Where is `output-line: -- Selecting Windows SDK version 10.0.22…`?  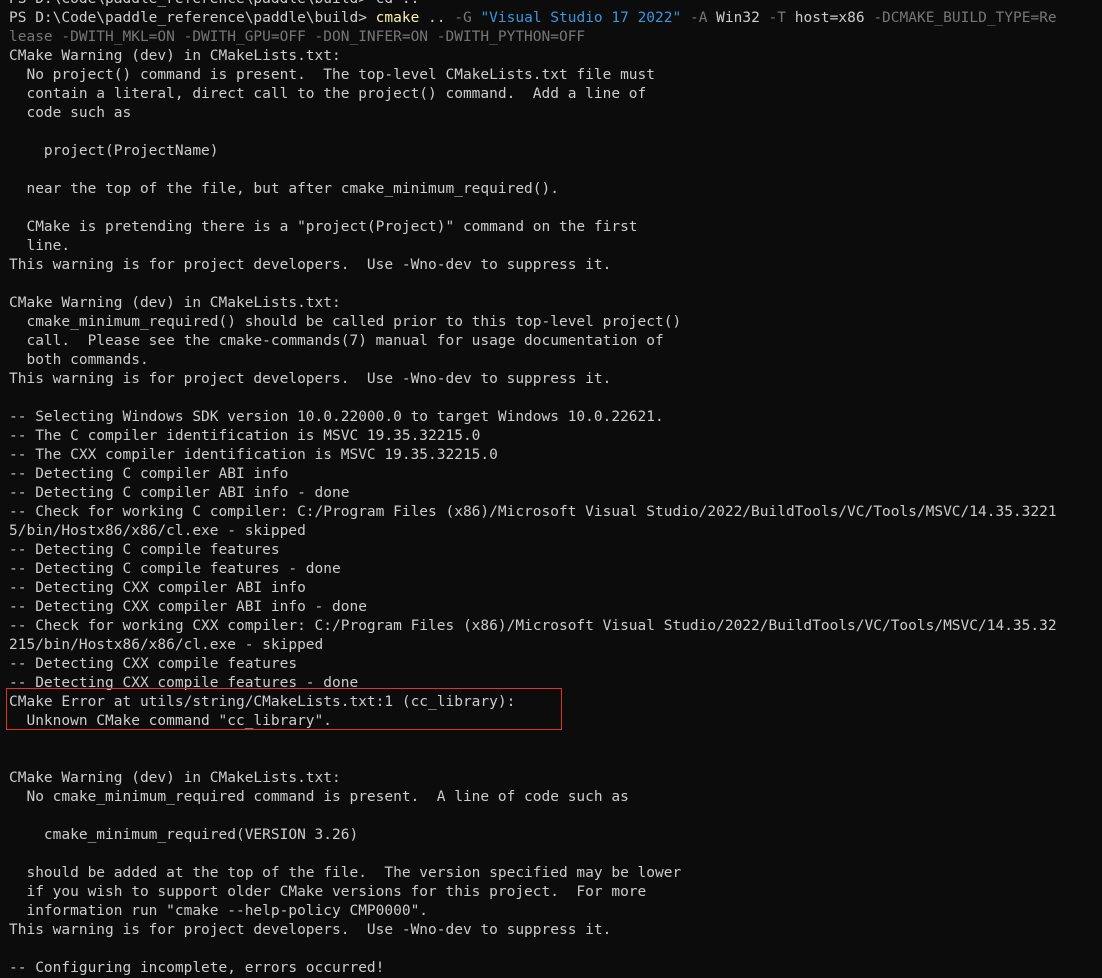 output-line: -- Selecting Windows SDK version 10.0.22… is located at coordinates (336, 417).